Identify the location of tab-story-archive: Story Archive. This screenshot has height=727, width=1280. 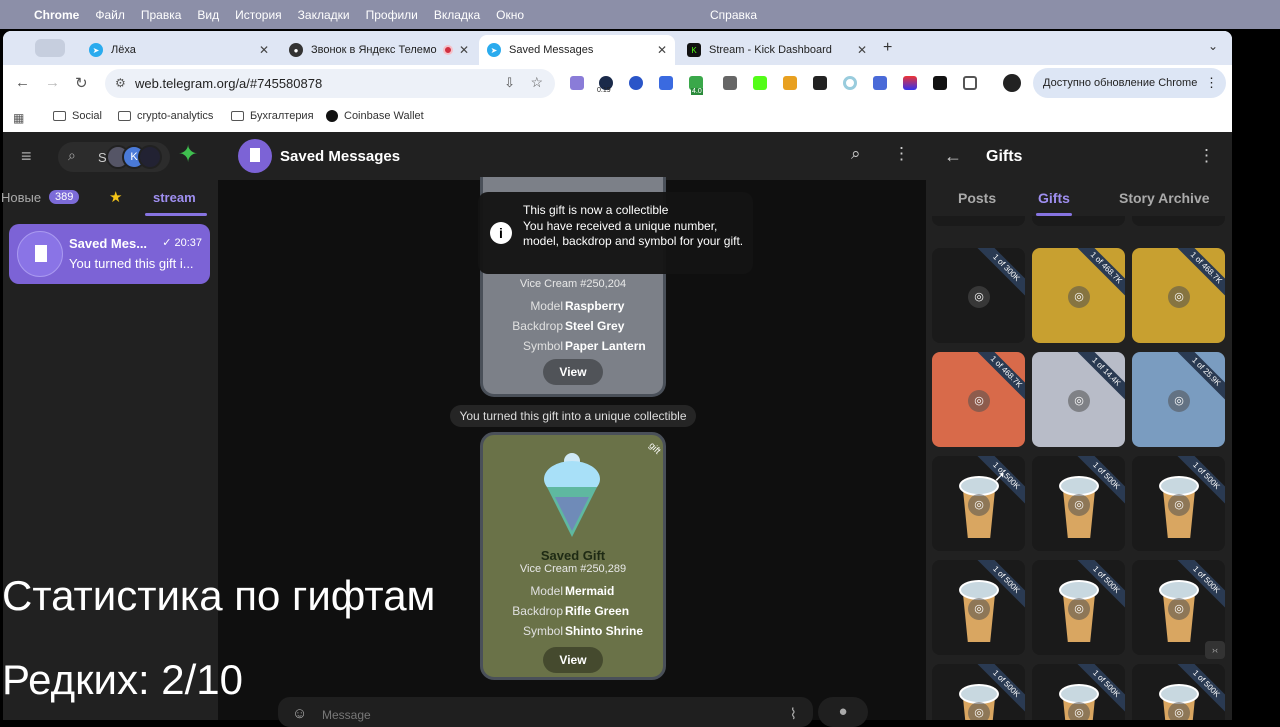
(1164, 198).